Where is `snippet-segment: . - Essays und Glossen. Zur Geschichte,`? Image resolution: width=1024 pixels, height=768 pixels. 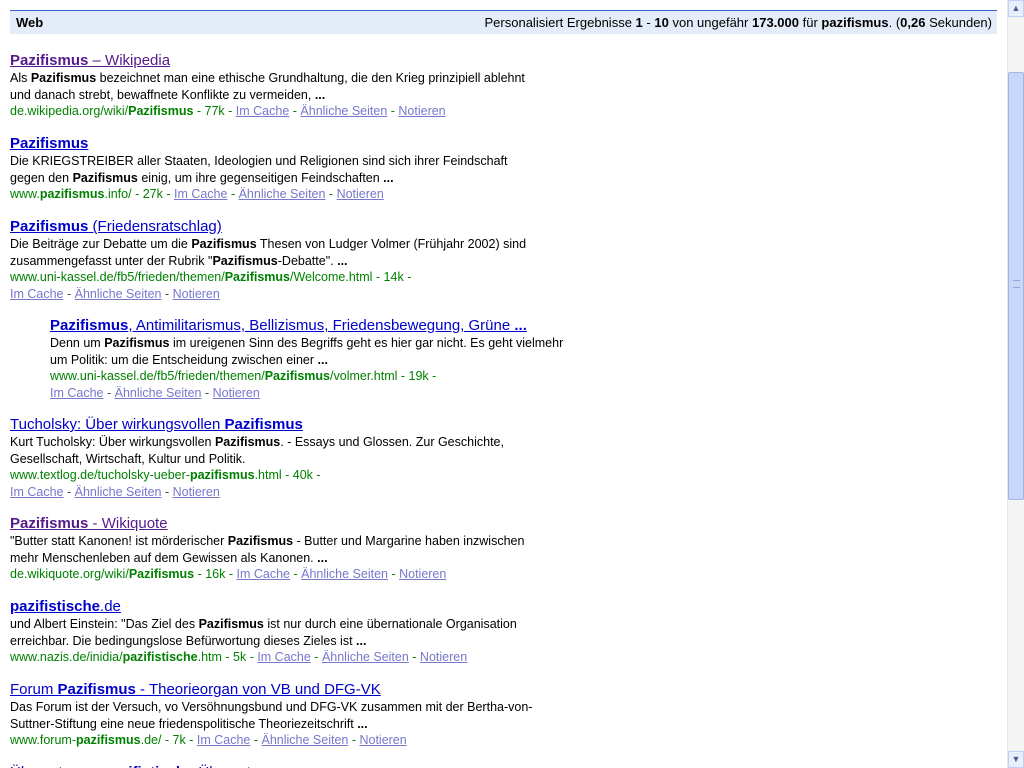
snippet-segment: . - Essays und Glossen. Zur Geschichte, is located at coordinates (392, 442).